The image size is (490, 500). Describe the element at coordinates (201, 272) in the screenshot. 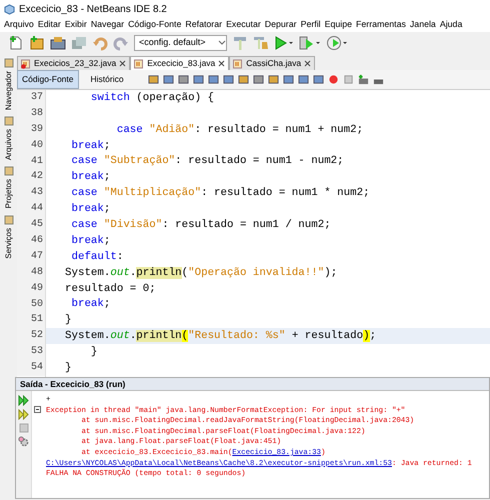

I see `code-line: System.out.println("Operação invalida!!");` at that location.